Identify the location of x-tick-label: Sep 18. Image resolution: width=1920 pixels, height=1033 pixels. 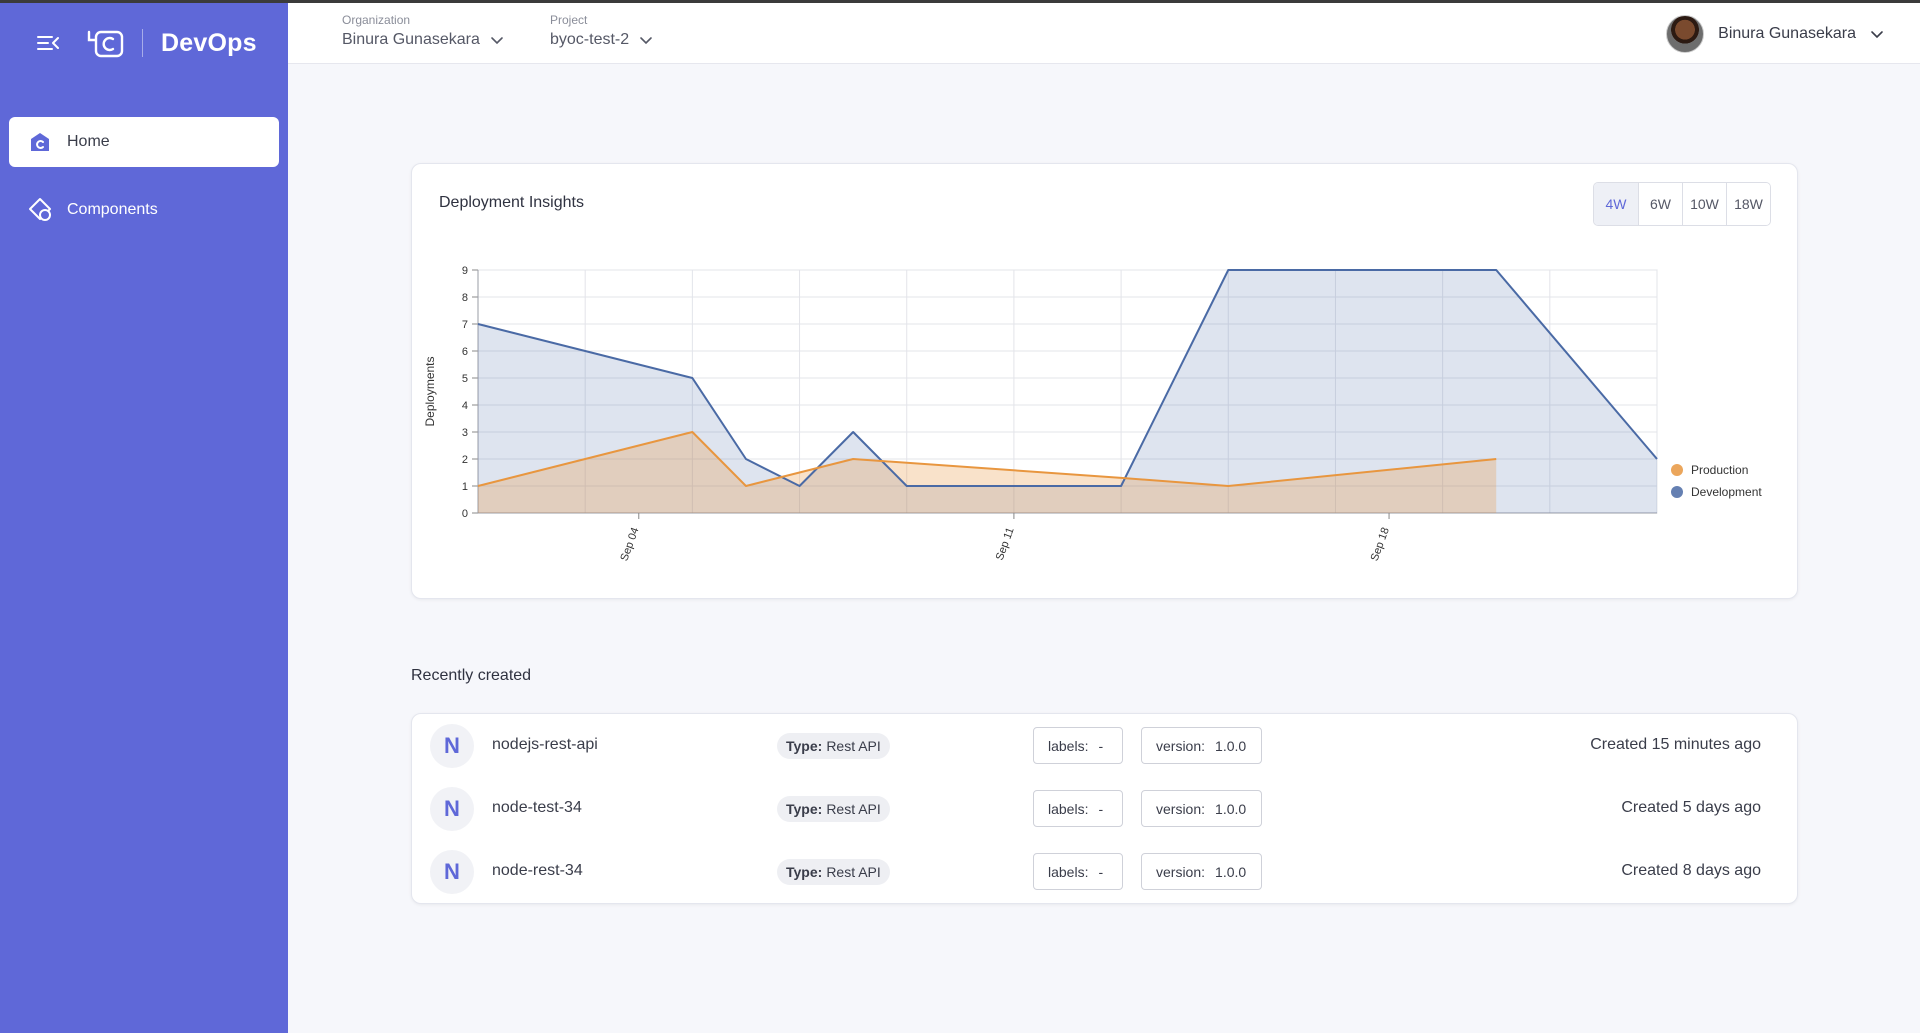
(1380, 544).